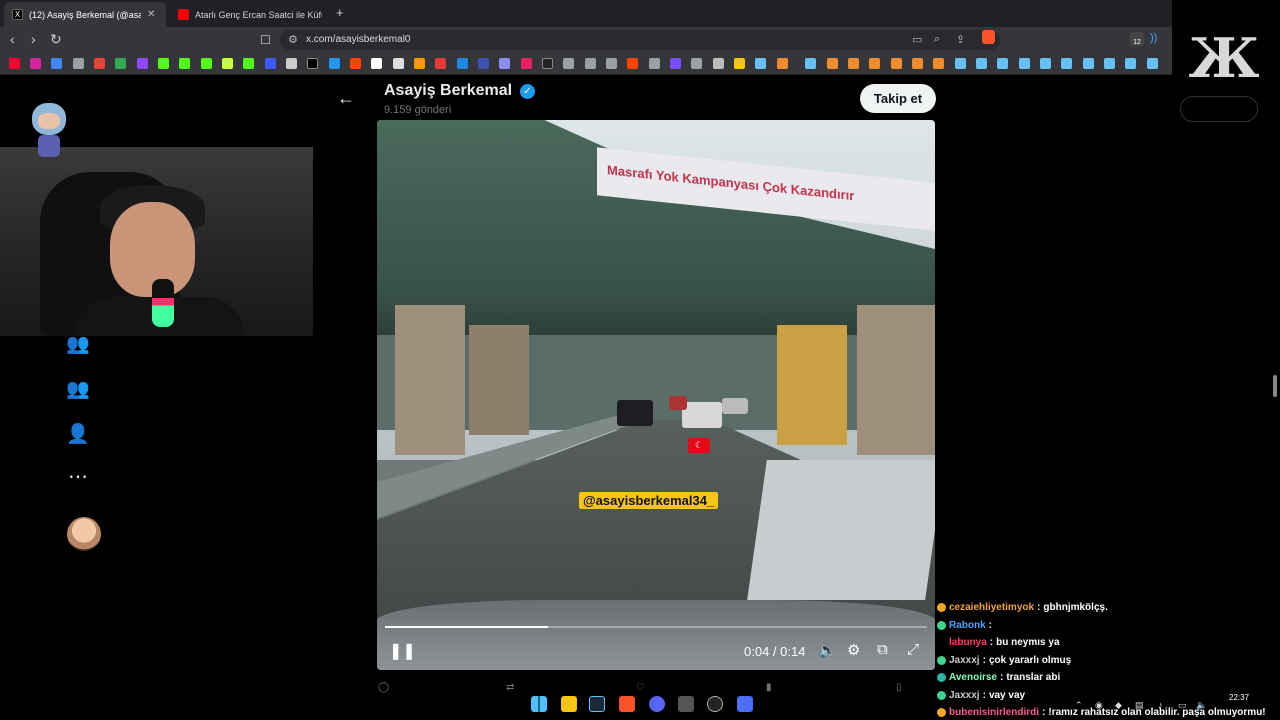  What do you see at coordinates (827, 650) in the screenshot?
I see `volume-icon: 🔈` at bounding box center [827, 650].